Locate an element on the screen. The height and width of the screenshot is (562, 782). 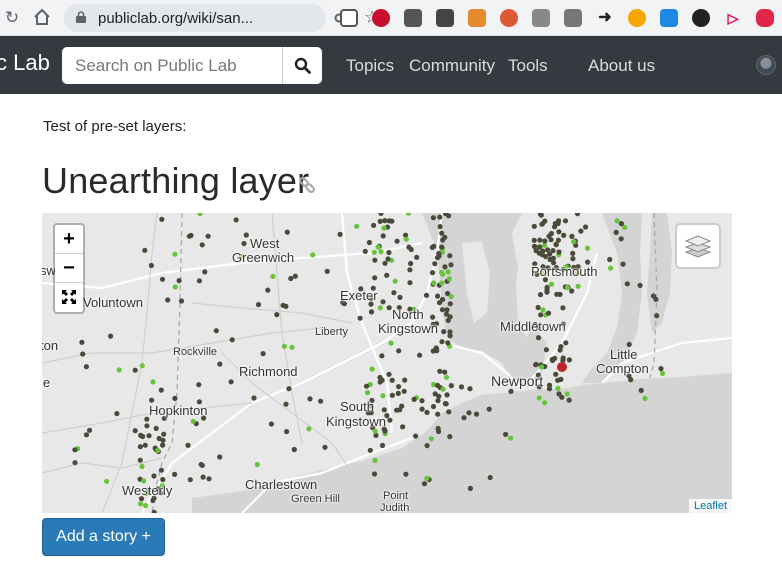
arrow-extension-icon: ➜ is located at coordinates (605, 18).